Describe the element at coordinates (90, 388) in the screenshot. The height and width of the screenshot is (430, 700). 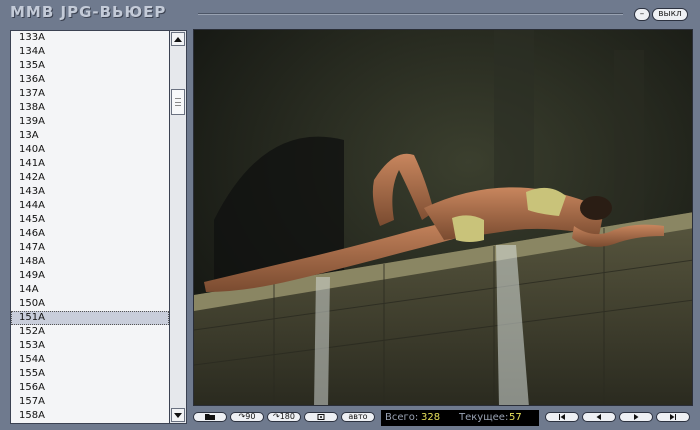
I see `file-list-item: 156A` at that location.